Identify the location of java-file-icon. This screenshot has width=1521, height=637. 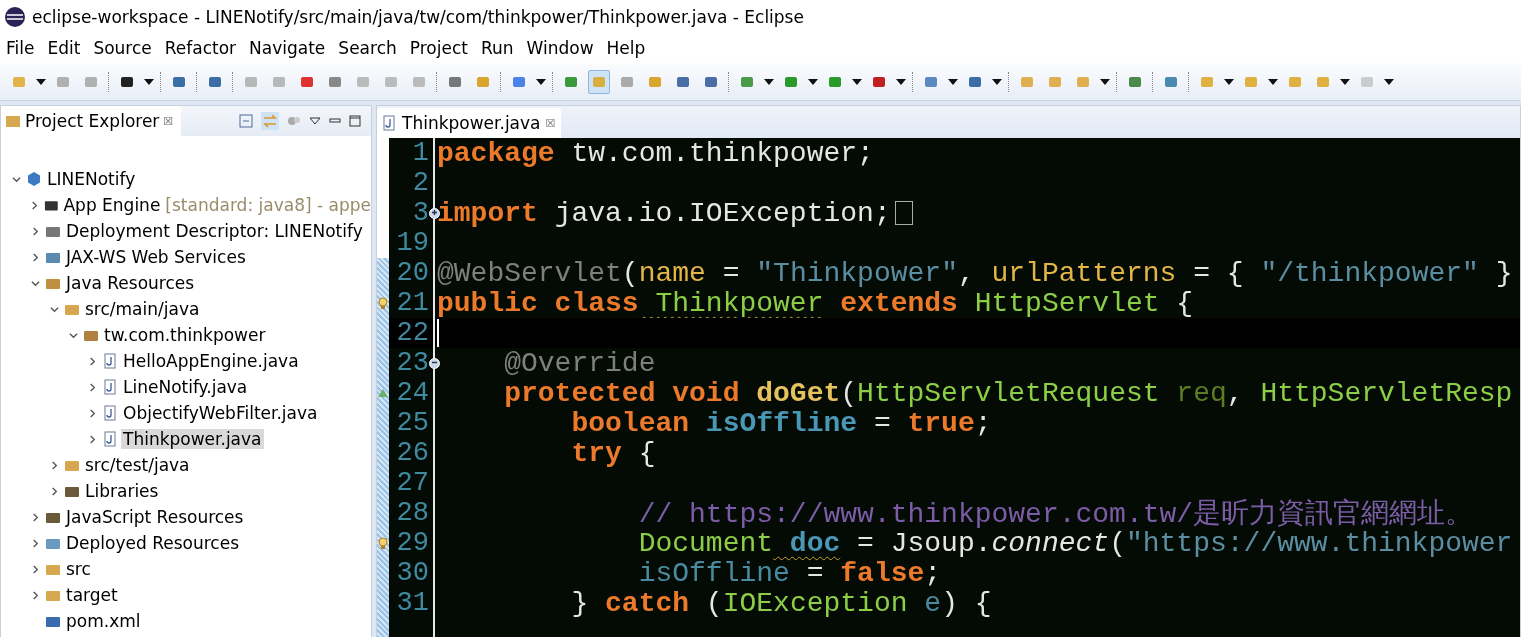
(389, 123).